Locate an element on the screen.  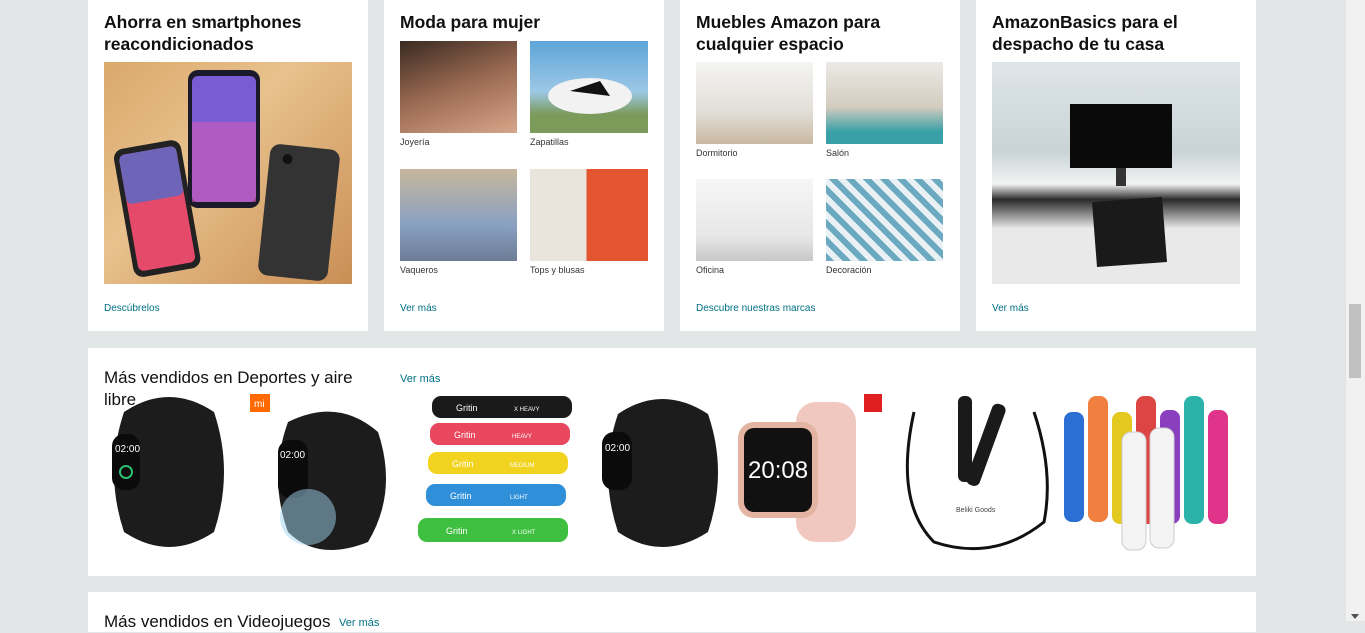
category-label: Dormitorio is located at coordinates (717, 153).